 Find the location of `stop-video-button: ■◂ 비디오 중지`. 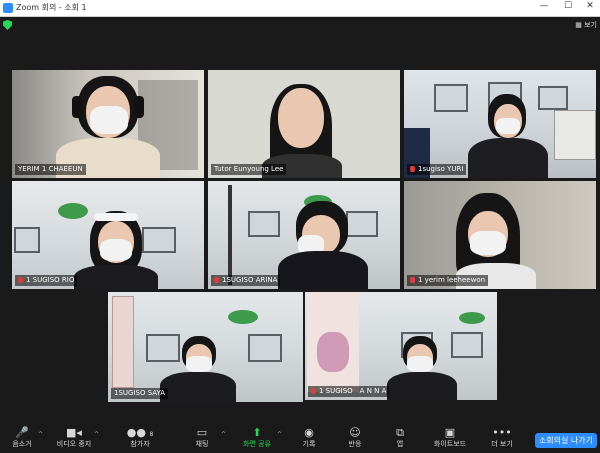

stop-video-button: ■◂ 비디오 중지 is located at coordinates (74, 437).